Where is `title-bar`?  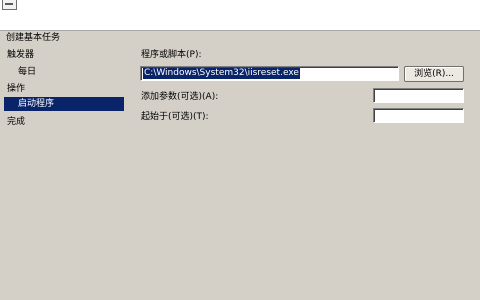
title-bar is located at coordinates (240, 15).